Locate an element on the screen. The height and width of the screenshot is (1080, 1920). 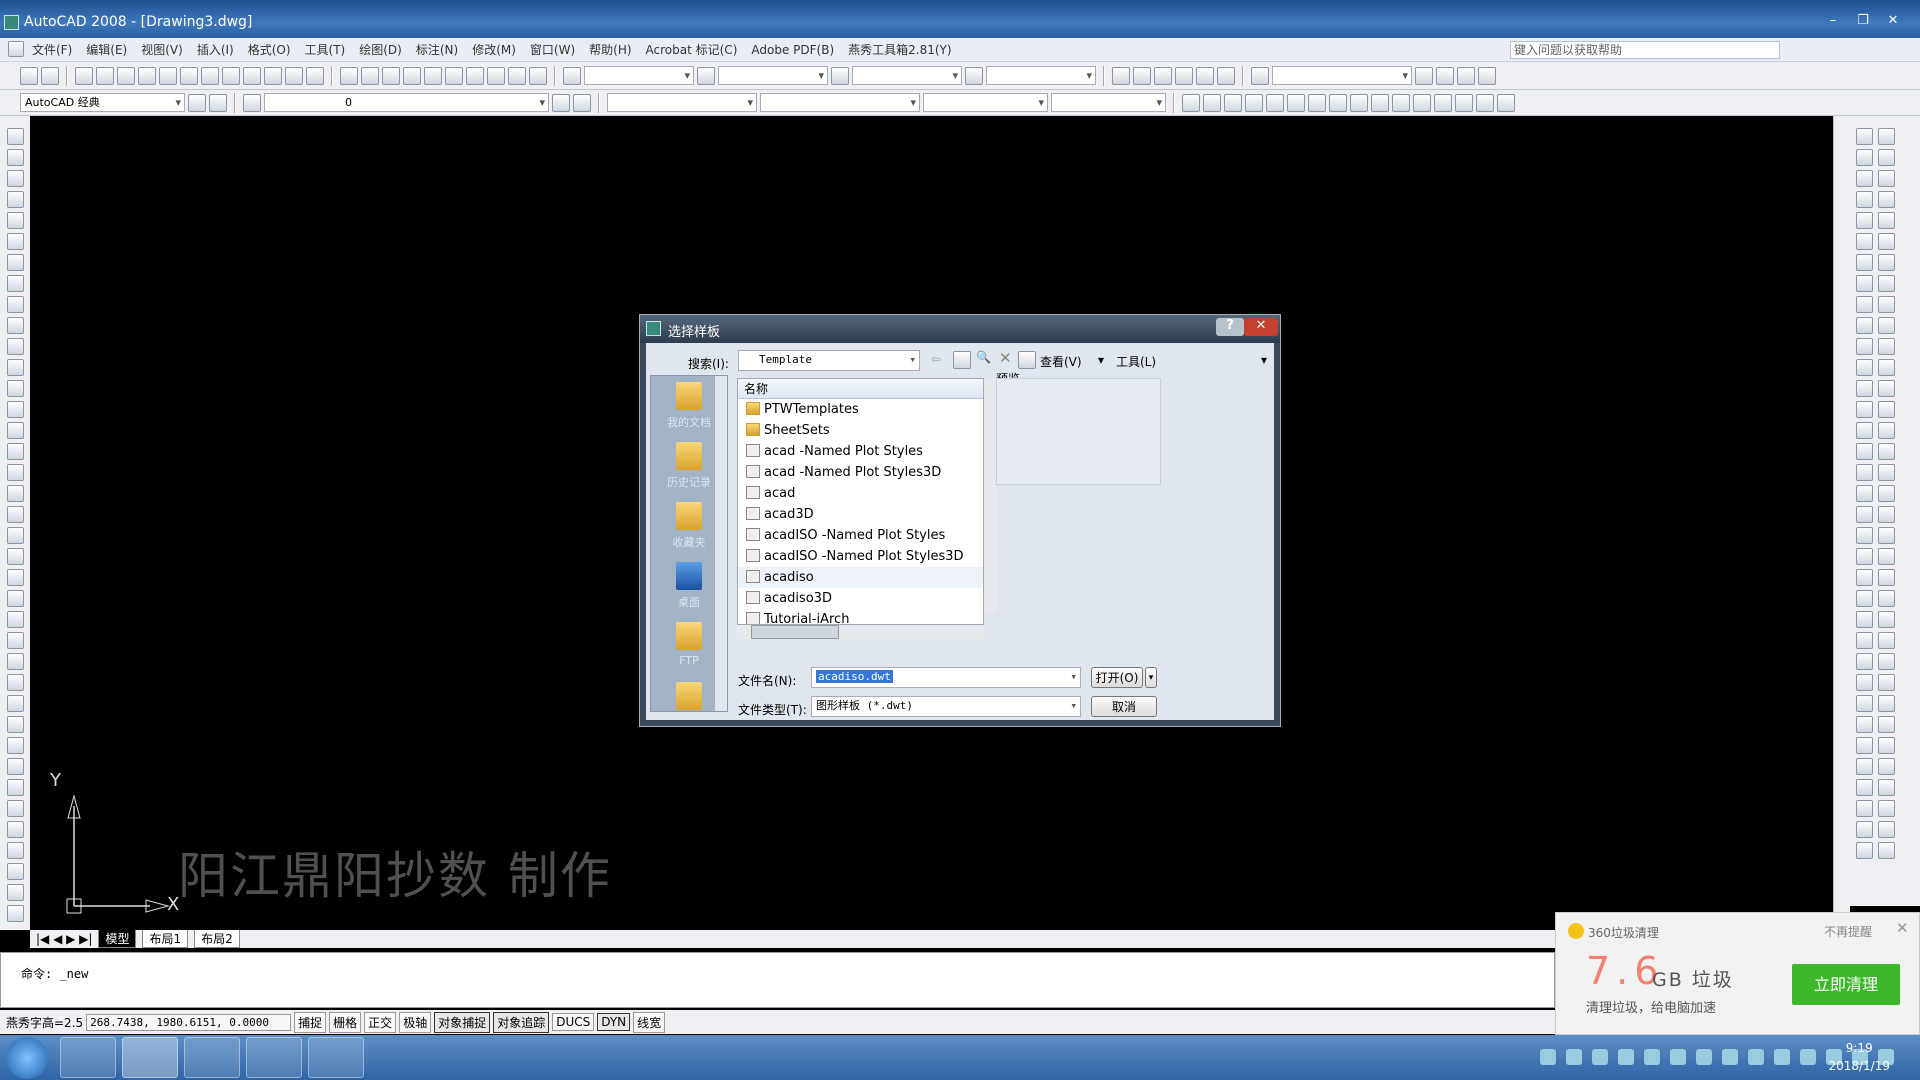
menu-item: 视图(V) is located at coordinates (162, 49).